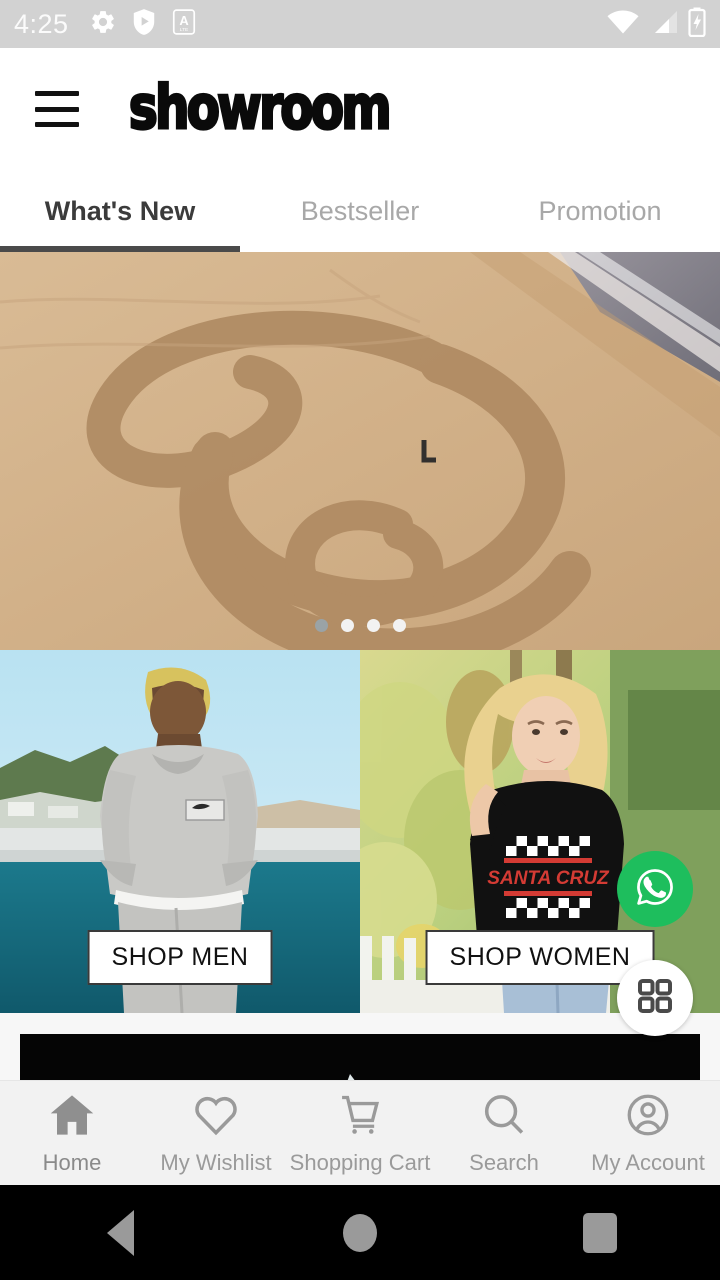 The height and width of the screenshot is (1280, 720). What do you see at coordinates (623, 24) in the screenshot?
I see `wifi-icon` at bounding box center [623, 24].